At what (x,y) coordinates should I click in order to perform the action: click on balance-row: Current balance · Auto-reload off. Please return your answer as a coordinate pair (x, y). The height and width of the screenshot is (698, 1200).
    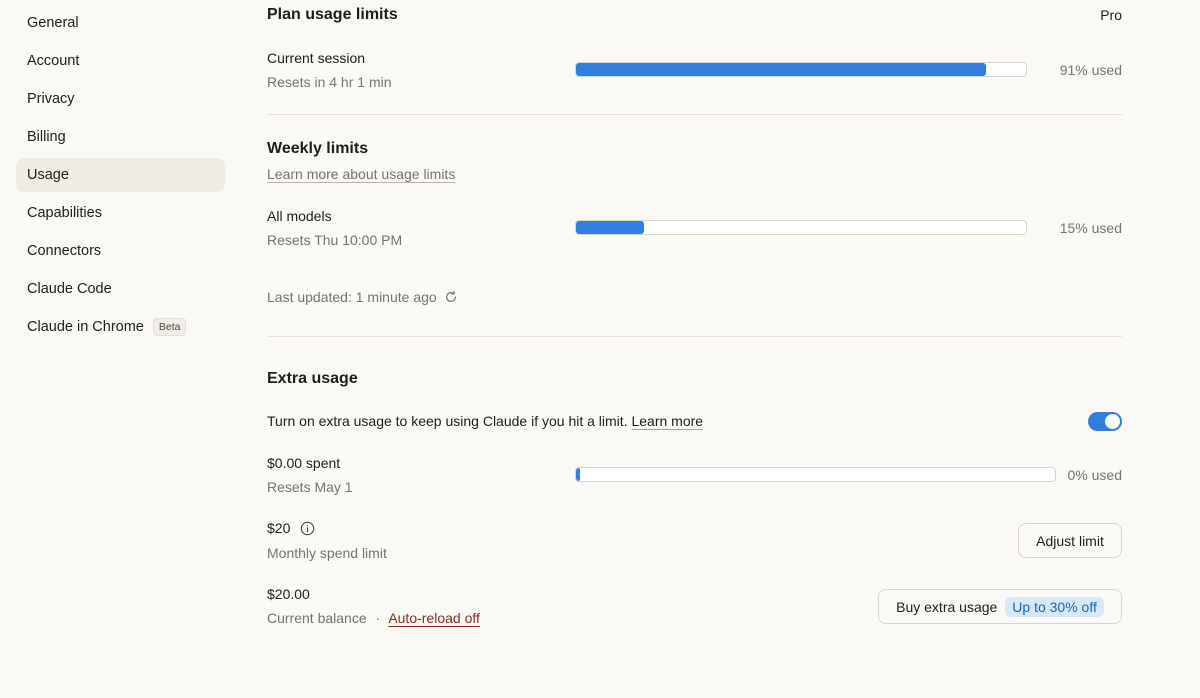
    Looking at the image, I should click on (373, 618).